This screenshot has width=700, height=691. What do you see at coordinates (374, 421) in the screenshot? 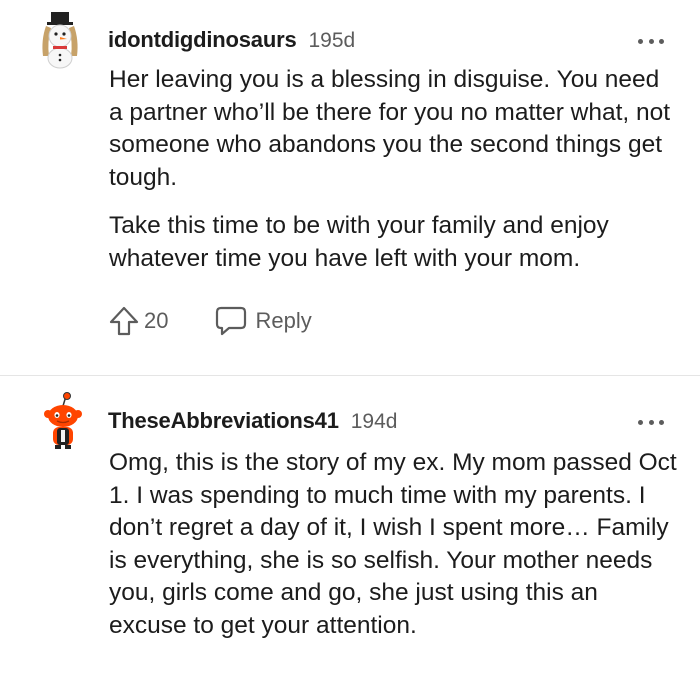
I see `comment-age: 194d` at bounding box center [374, 421].